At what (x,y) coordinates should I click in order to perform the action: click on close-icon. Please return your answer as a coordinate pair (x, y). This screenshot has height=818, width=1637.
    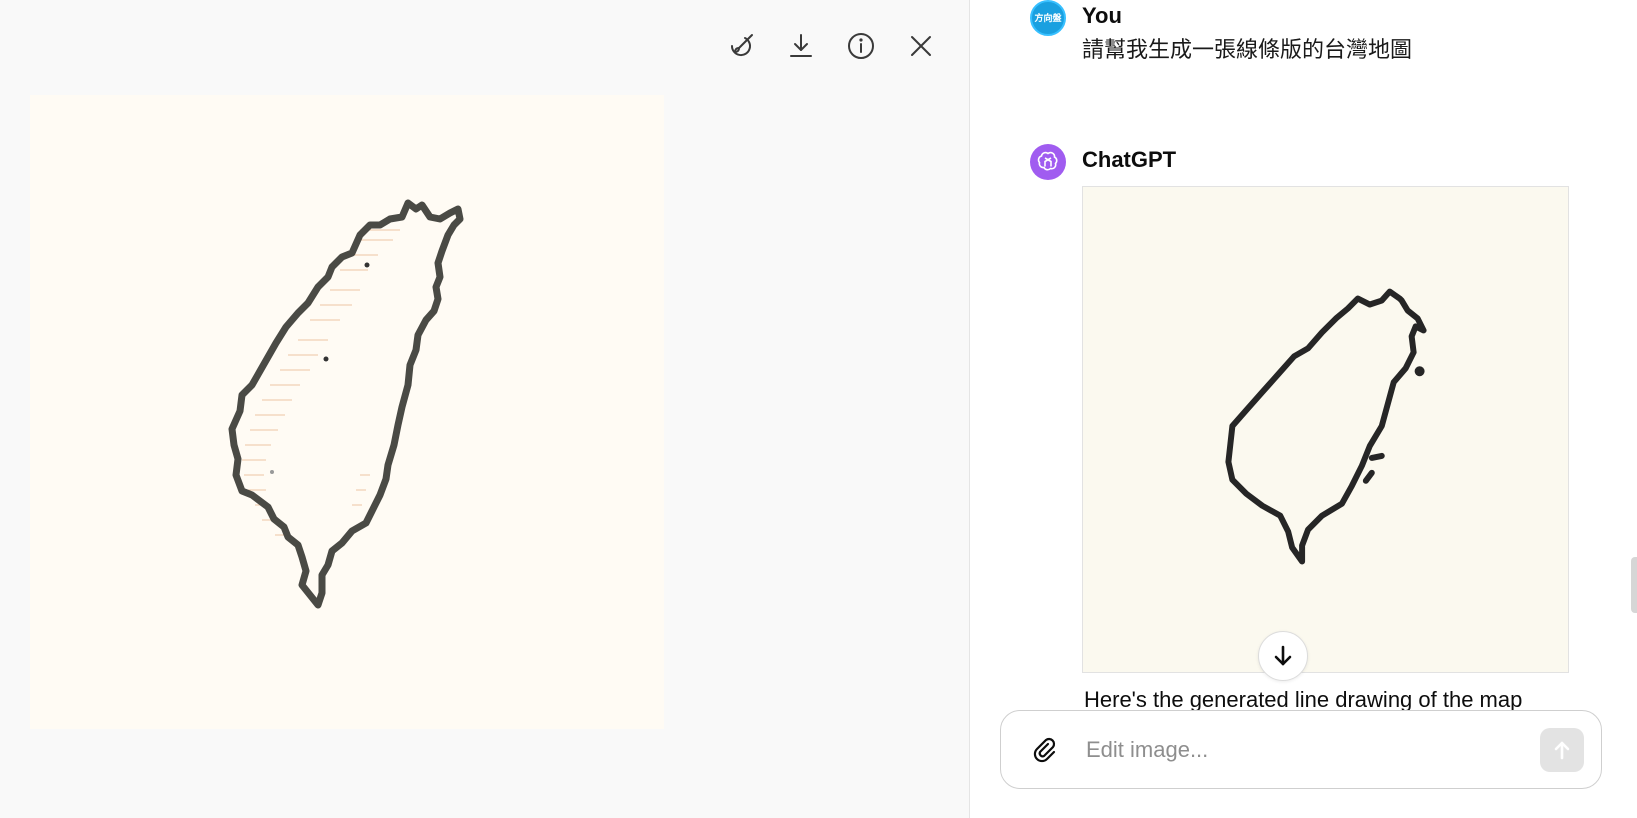
    Looking at the image, I should click on (921, 46).